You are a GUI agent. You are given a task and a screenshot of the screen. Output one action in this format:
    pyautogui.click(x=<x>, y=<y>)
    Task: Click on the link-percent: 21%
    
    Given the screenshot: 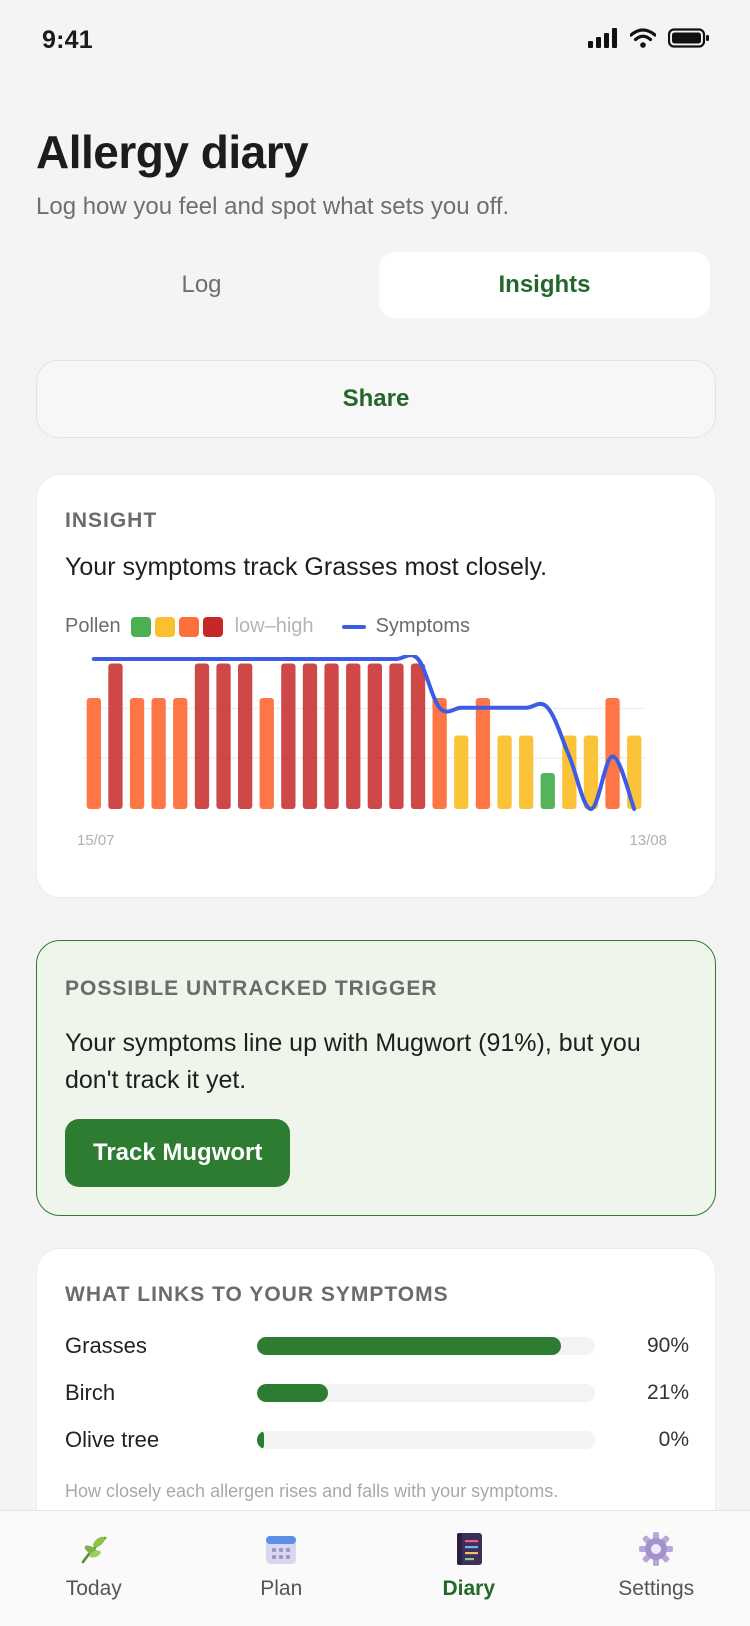 What is the action you would take?
    pyautogui.click(x=667, y=1392)
    